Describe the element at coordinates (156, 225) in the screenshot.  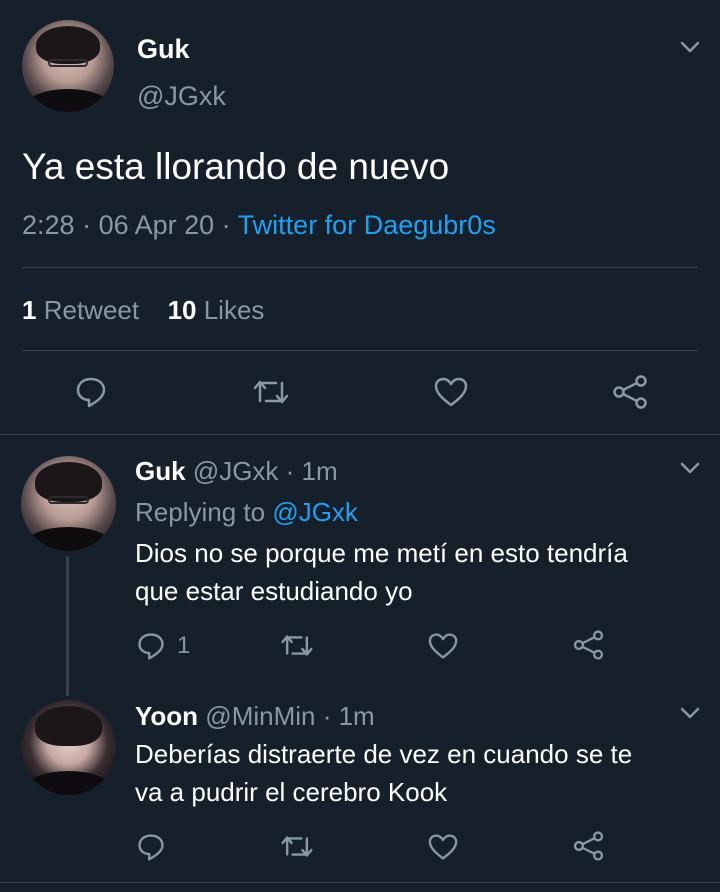
I see `tweet-date: 06 Apr 20` at that location.